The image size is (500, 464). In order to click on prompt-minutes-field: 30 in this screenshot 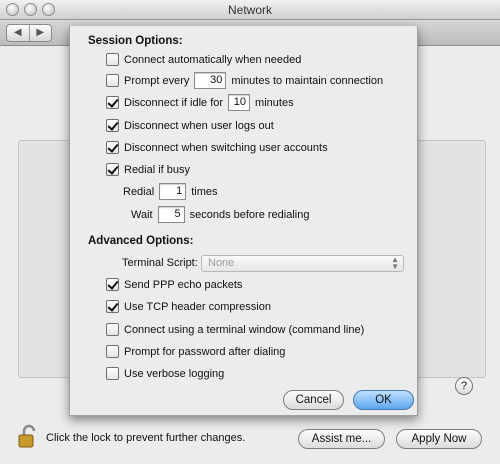, I will do `click(210, 80)`.